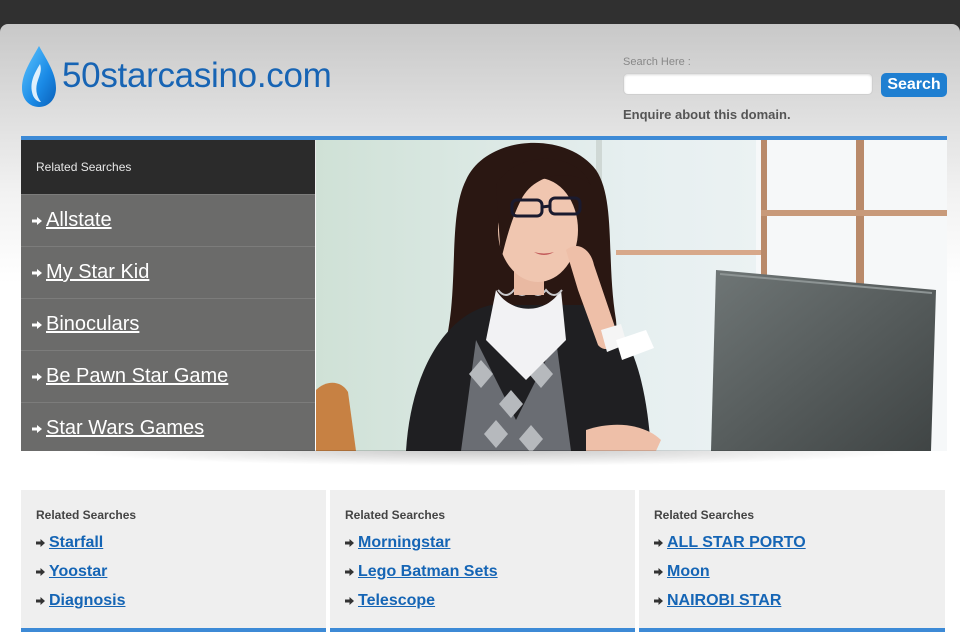 This screenshot has width=960, height=640. I want to click on related-link: Starfall, so click(76, 543).